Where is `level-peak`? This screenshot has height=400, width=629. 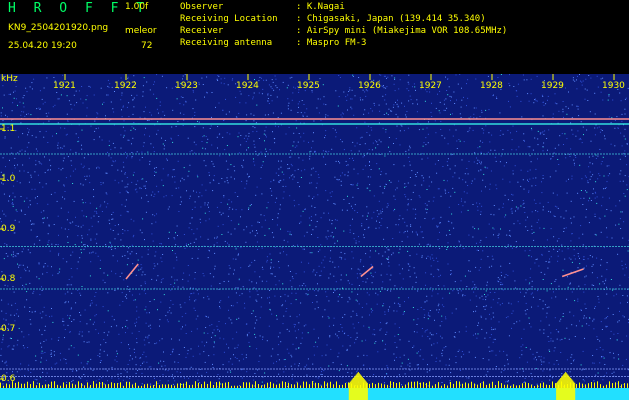
level-peak is located at coordinates (568, 387).